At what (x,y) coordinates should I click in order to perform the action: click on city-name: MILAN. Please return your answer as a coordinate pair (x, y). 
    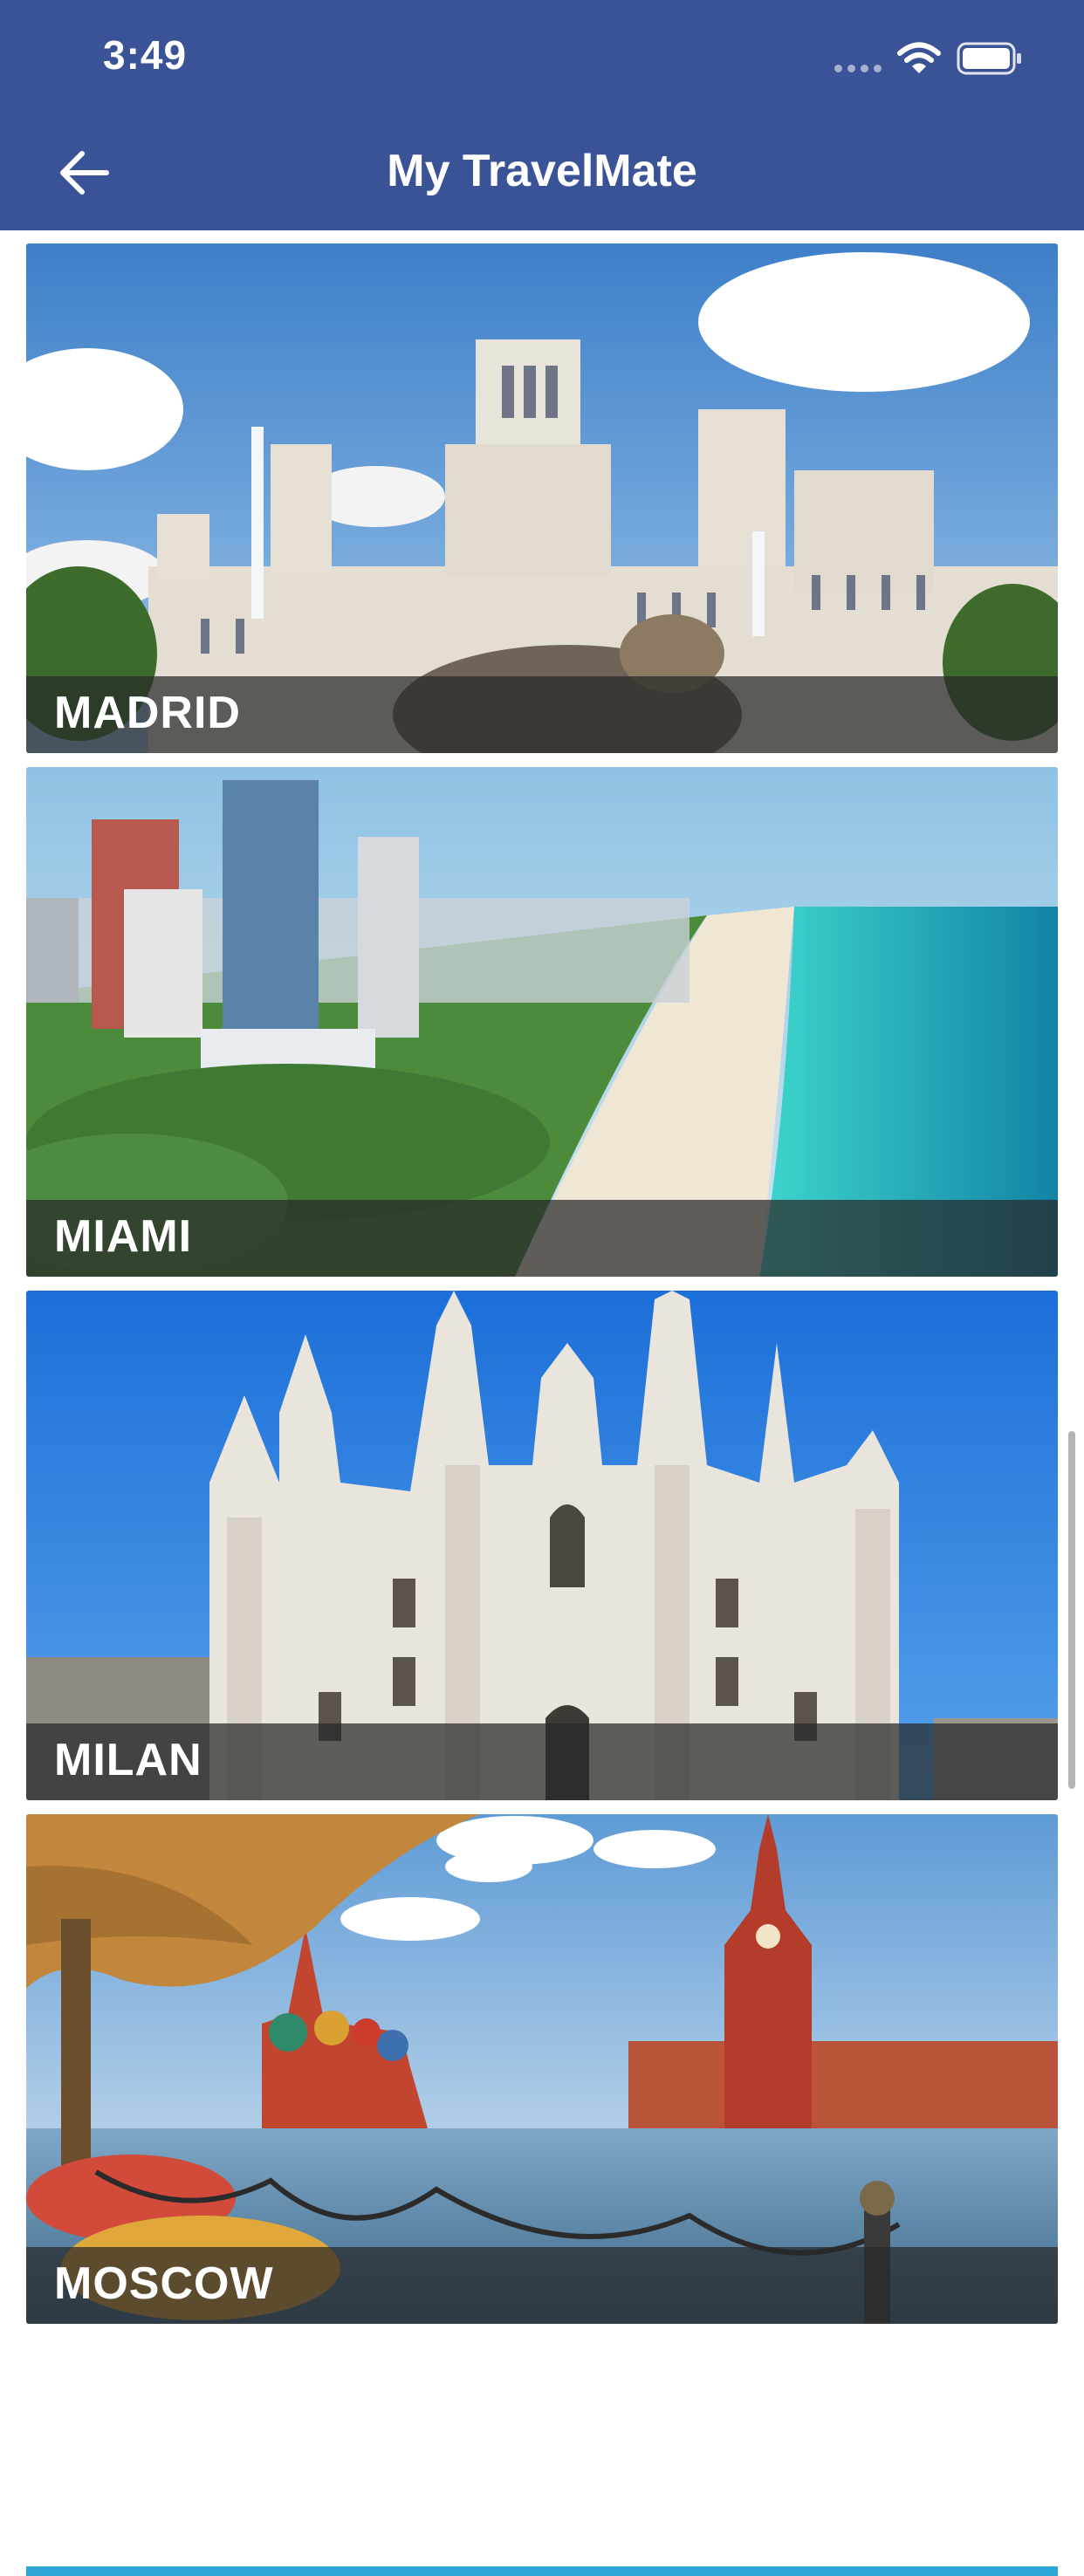
    Looking at the image, I should click on (128, 1760).